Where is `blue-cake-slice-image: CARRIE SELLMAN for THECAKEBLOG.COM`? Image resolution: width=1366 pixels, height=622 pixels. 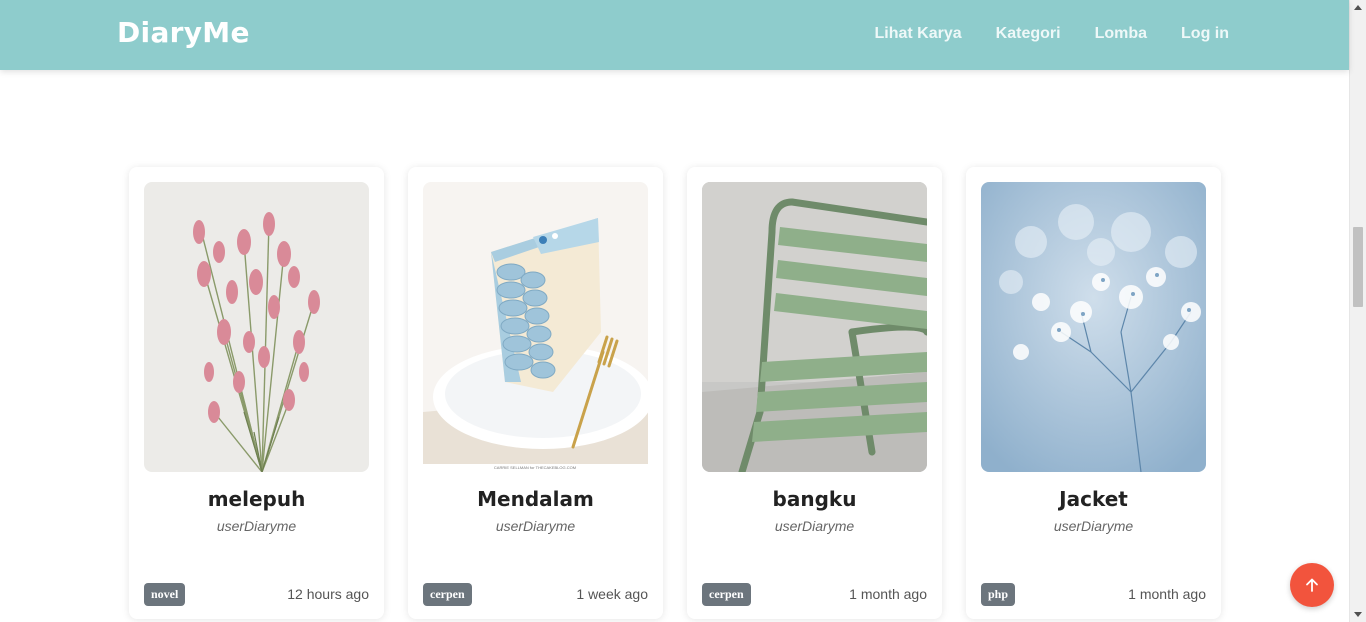
blue-cake-slice-image: CARRIE SELLMAN for THECAKEBLOG.COM is located at coordinates (535, 327).